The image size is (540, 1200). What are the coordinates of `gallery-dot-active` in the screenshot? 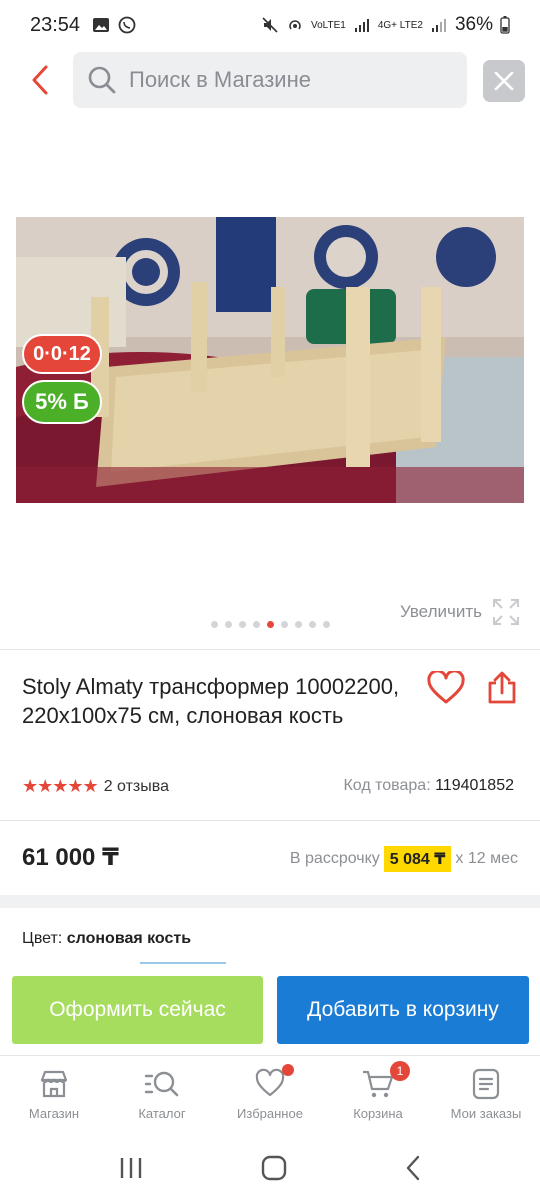 It's located at (270, 624).